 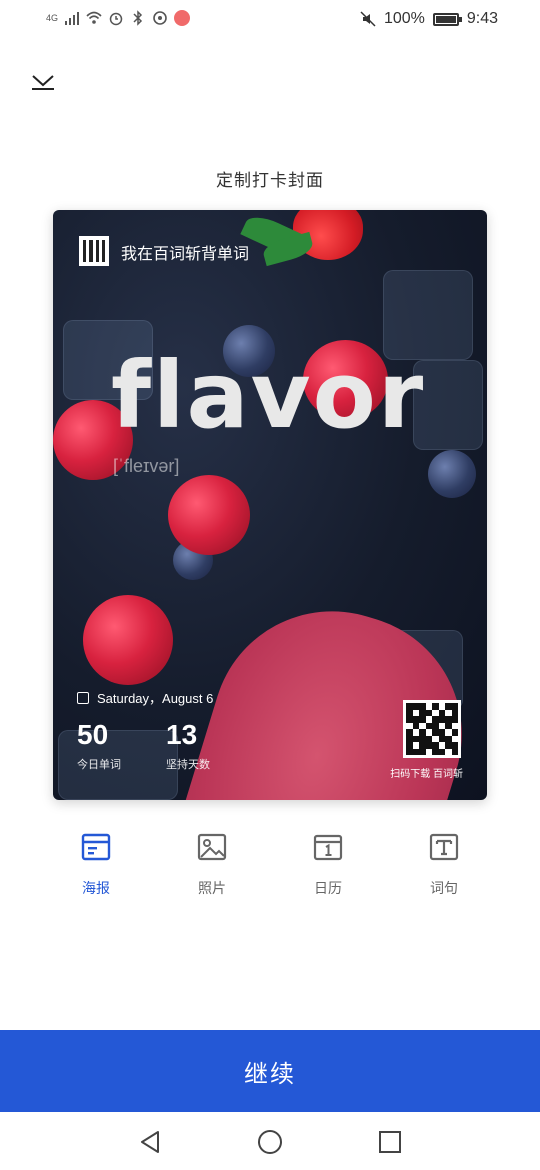 I want to click on chevron-down-icon, so click(x=43, y=82).